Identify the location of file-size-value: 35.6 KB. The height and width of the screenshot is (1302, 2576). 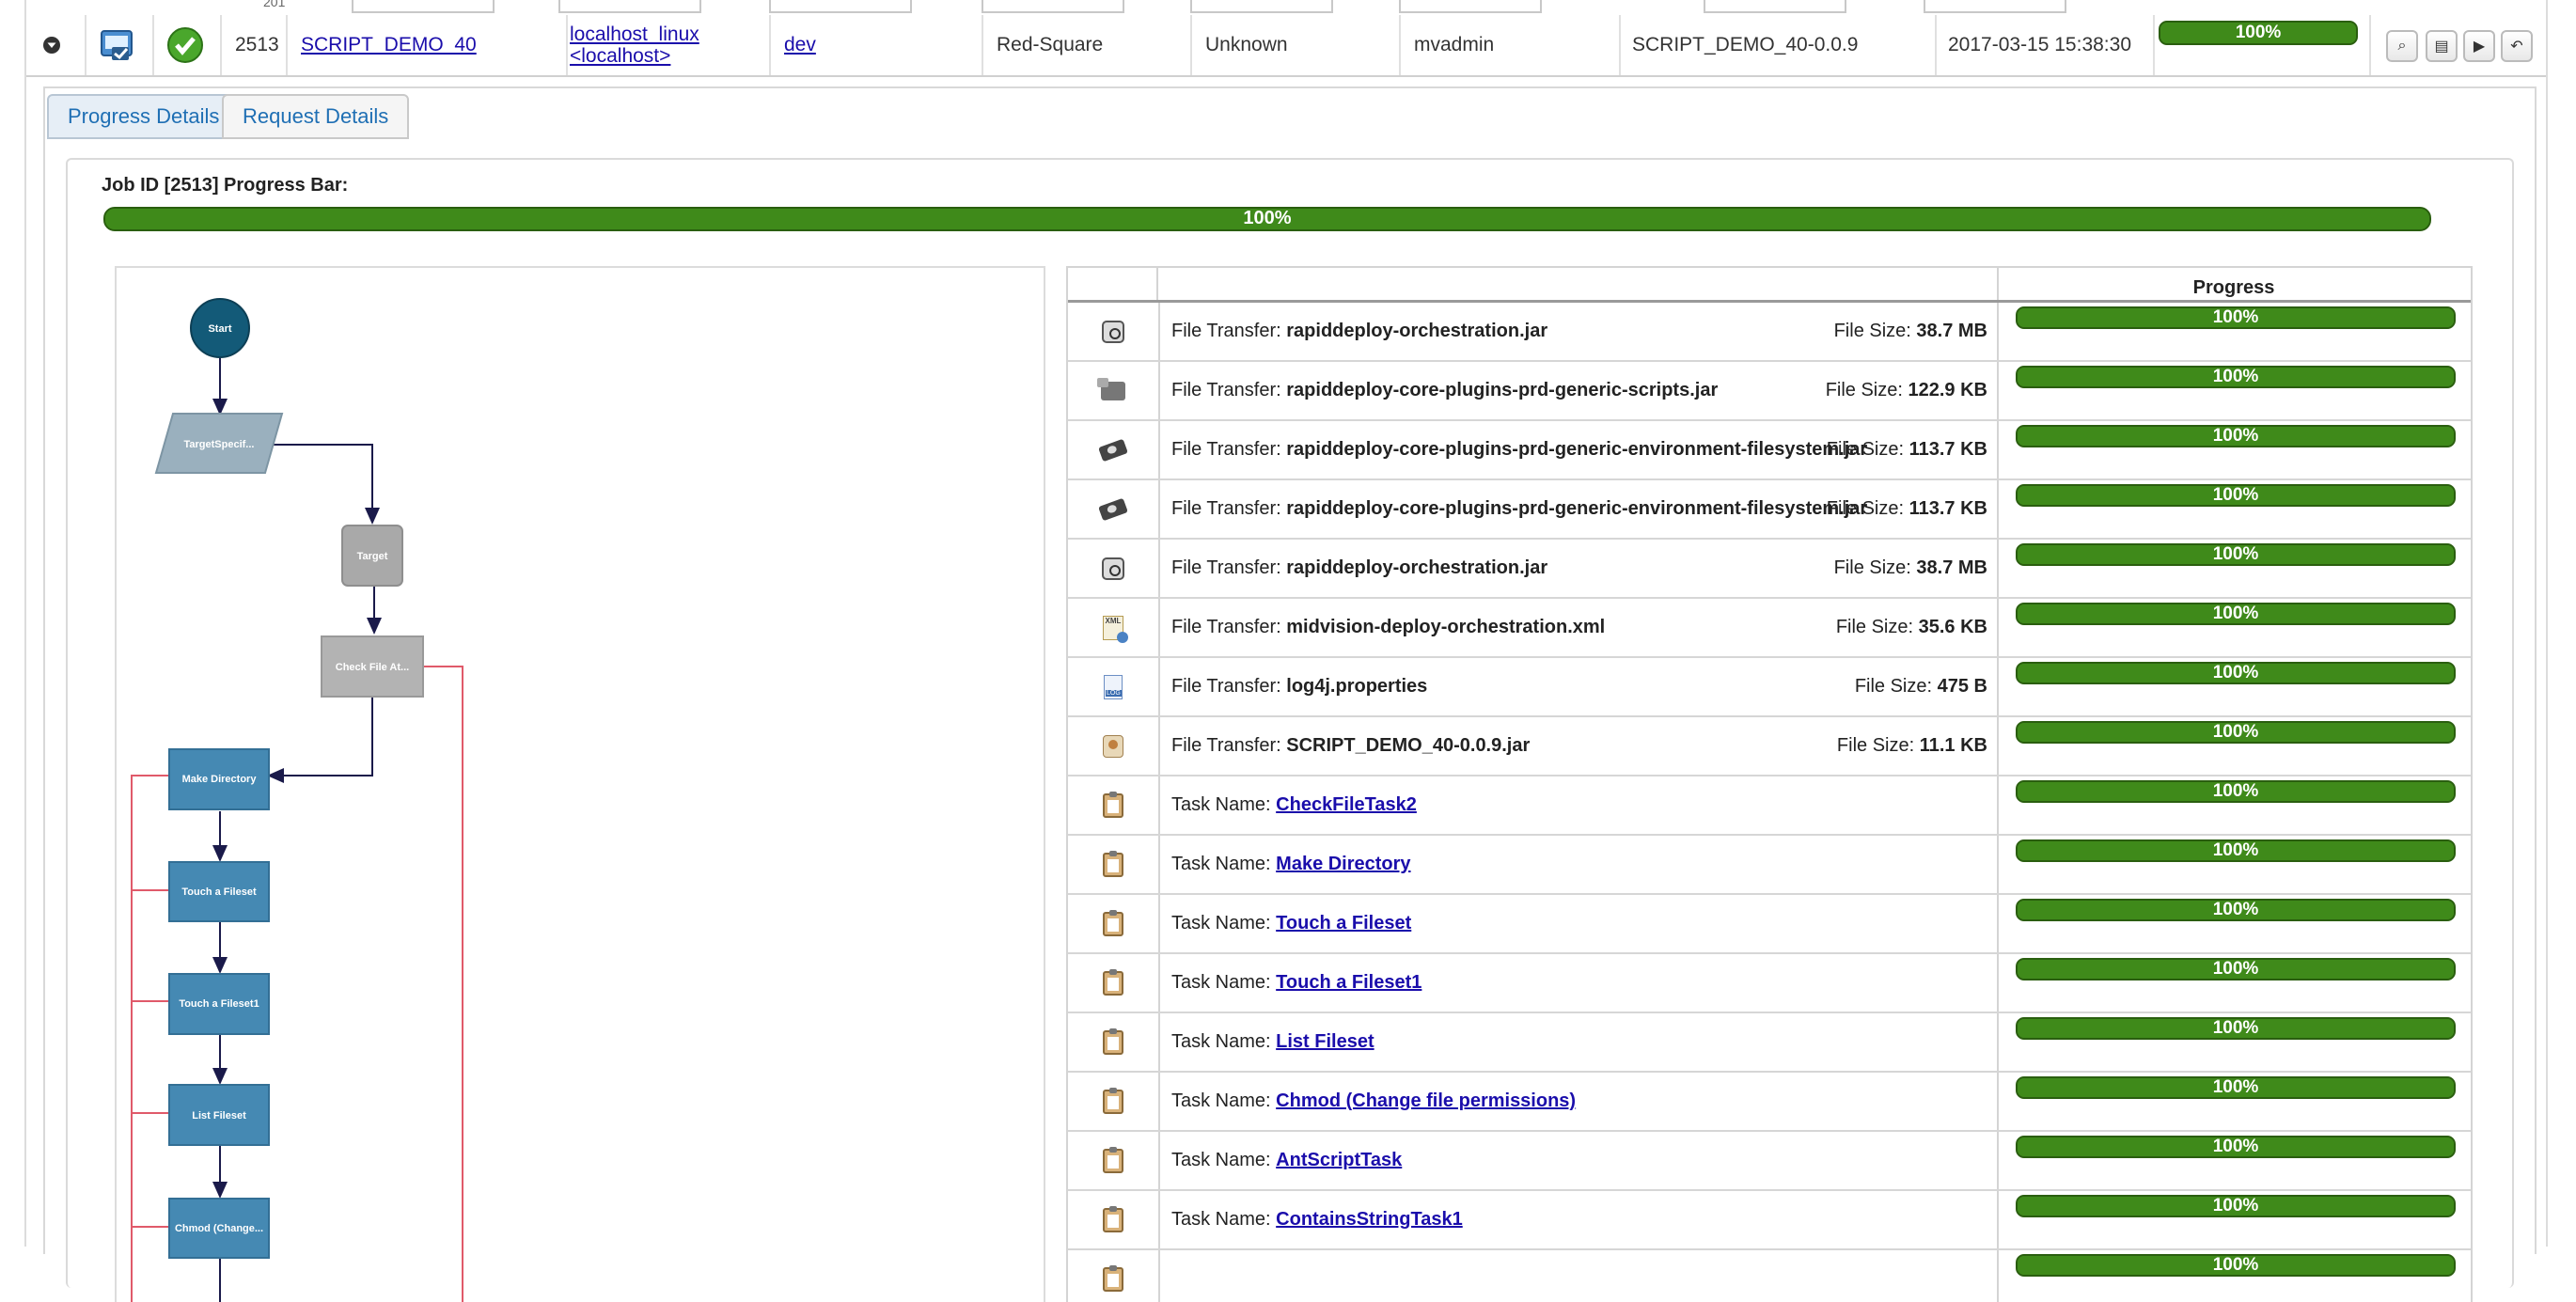
(1953, 627).